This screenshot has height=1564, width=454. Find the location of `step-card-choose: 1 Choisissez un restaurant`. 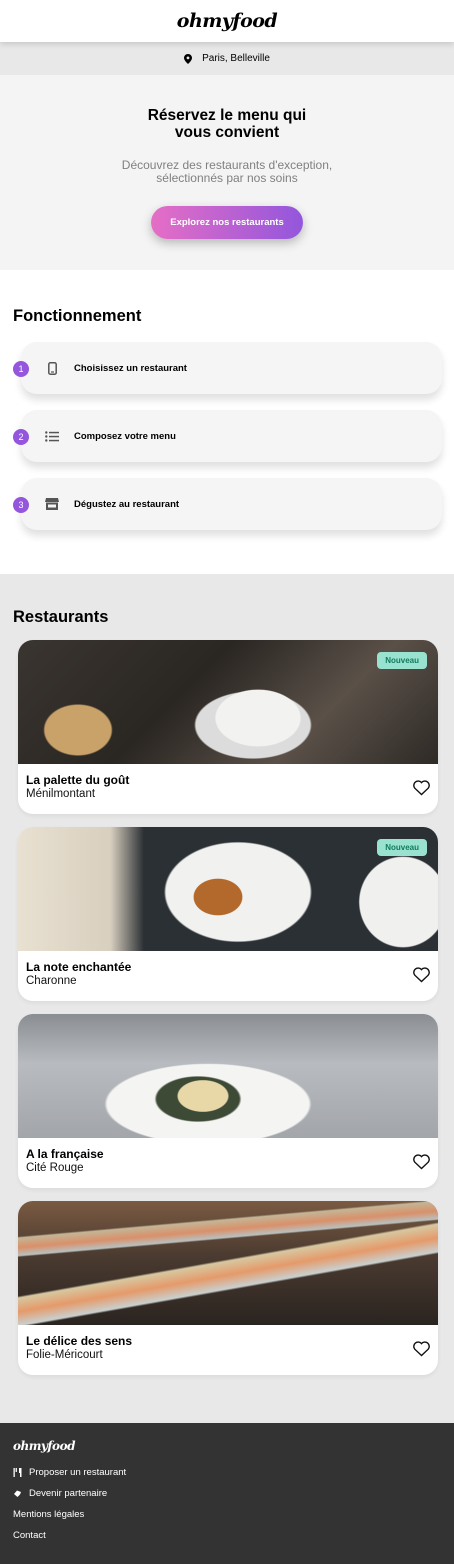

step-card-choose: 1 Choisissez un restaurant is located at coordinates (227, 368).